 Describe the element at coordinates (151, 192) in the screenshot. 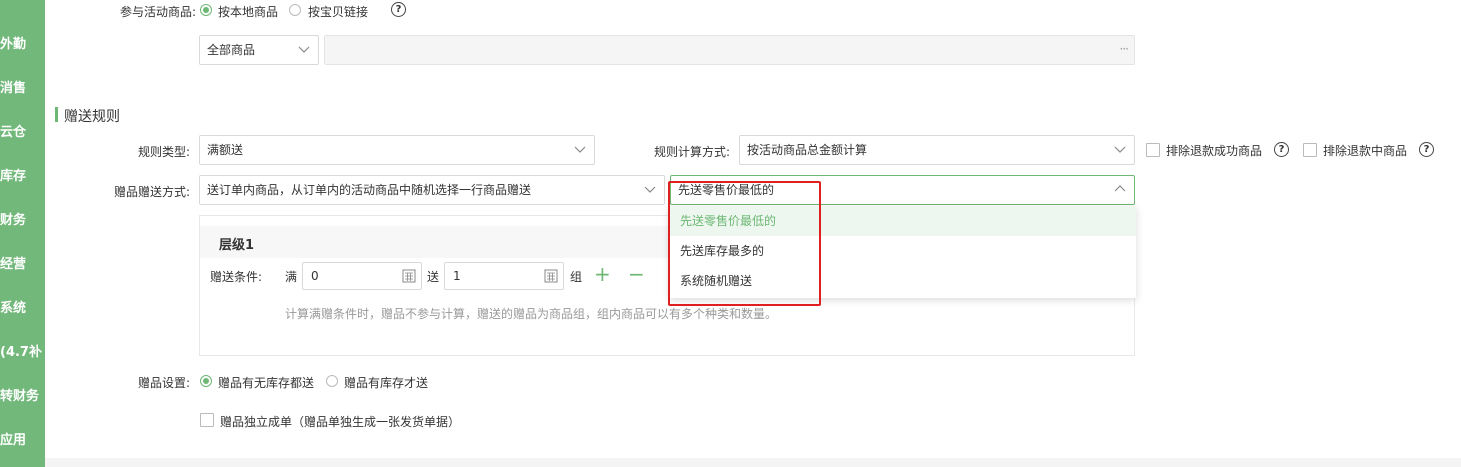

I see `gift-method-label: 赠品赠送方式:` at that location.